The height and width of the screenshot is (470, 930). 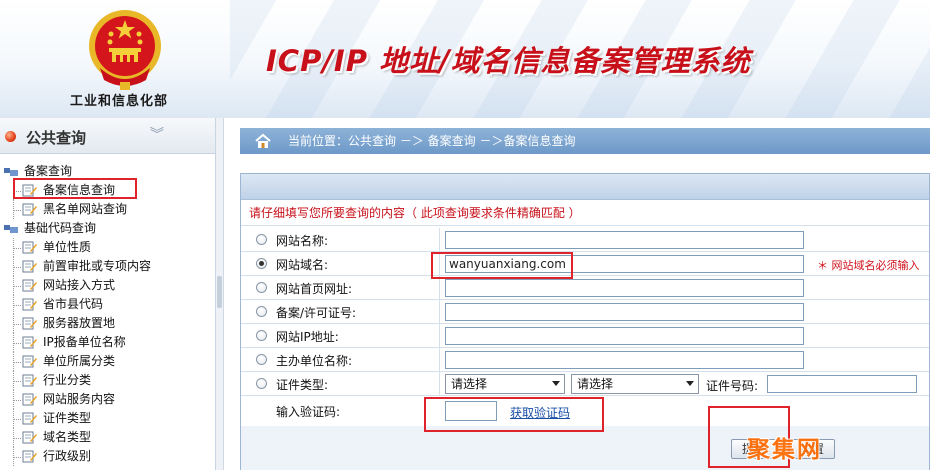 What do you see at coordinates (261, 383) in the screenshot?
I see `radio-cert-type` at bounding box center [261, 383].